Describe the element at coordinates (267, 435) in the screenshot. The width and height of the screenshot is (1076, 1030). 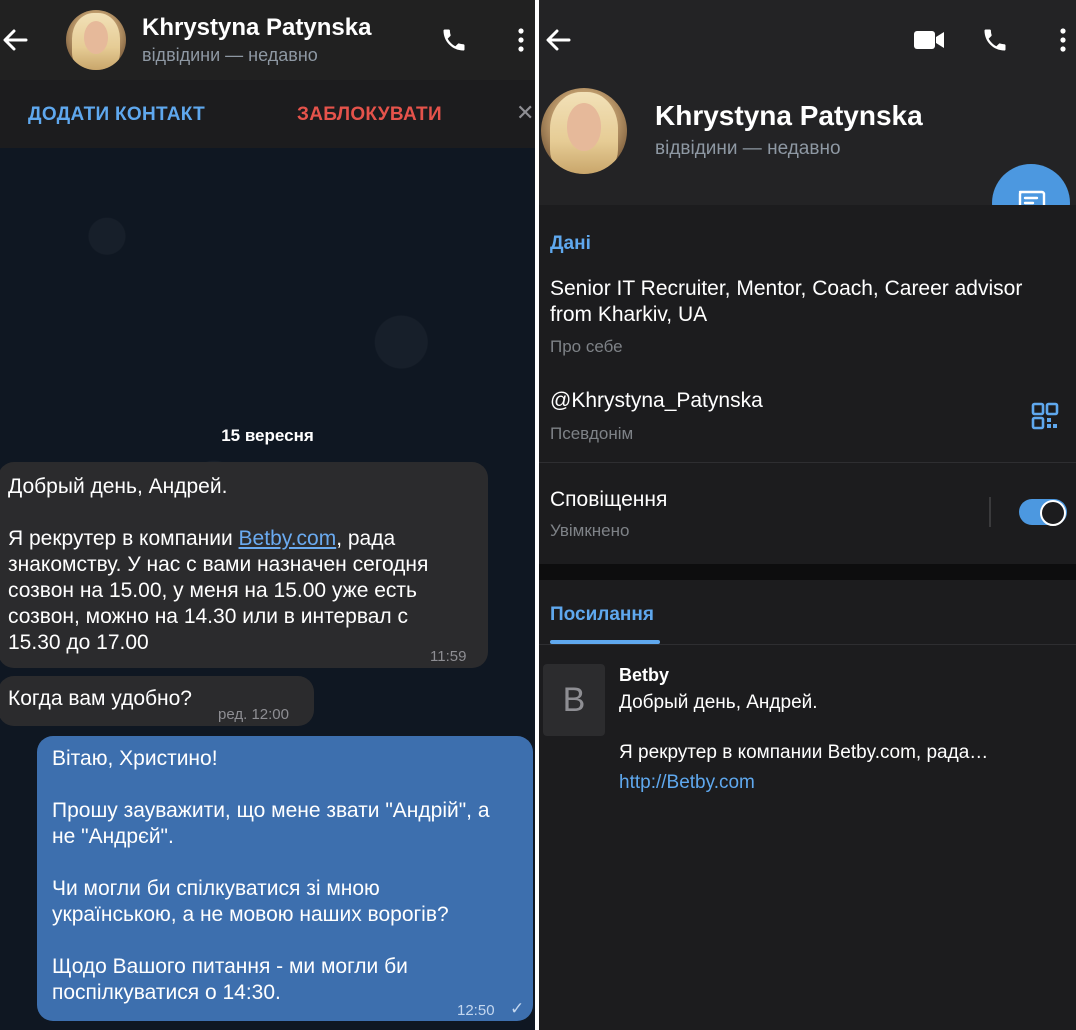
I see `date-separator: 15 вересня` at that location.